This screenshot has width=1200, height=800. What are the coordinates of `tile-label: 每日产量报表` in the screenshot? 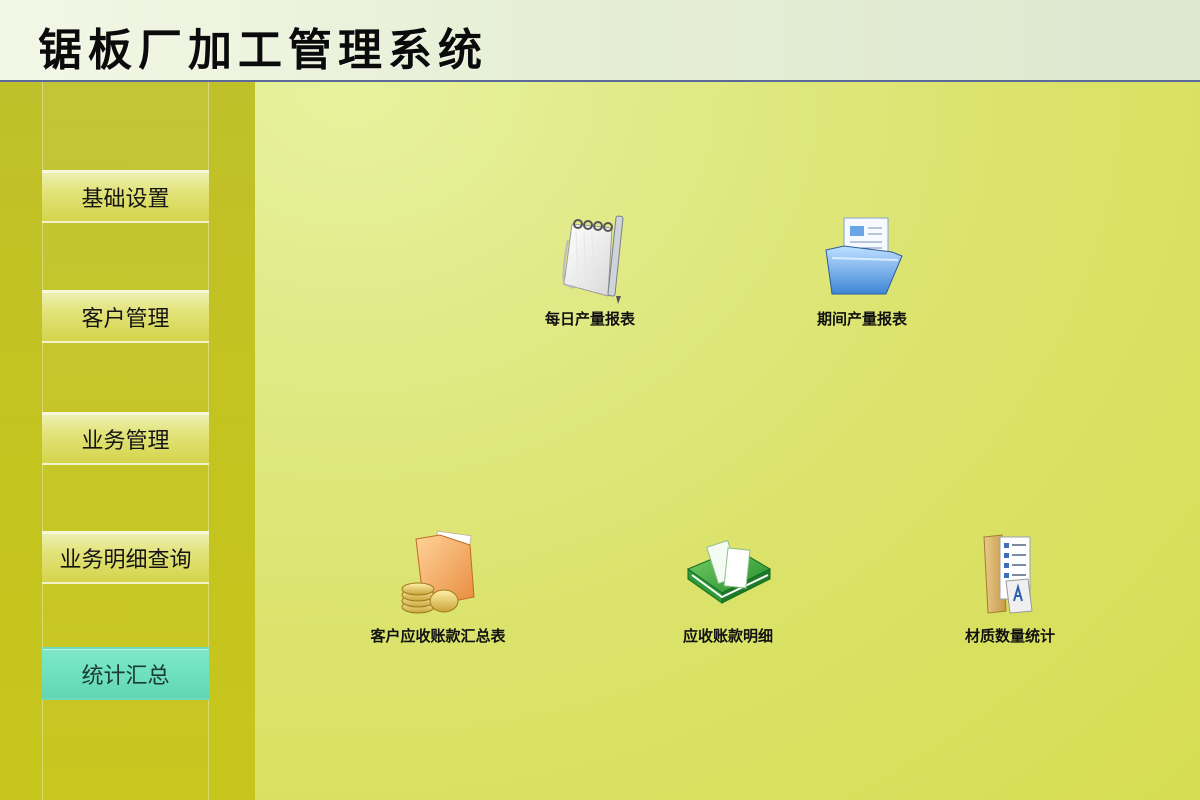 It's located at (589, 319).